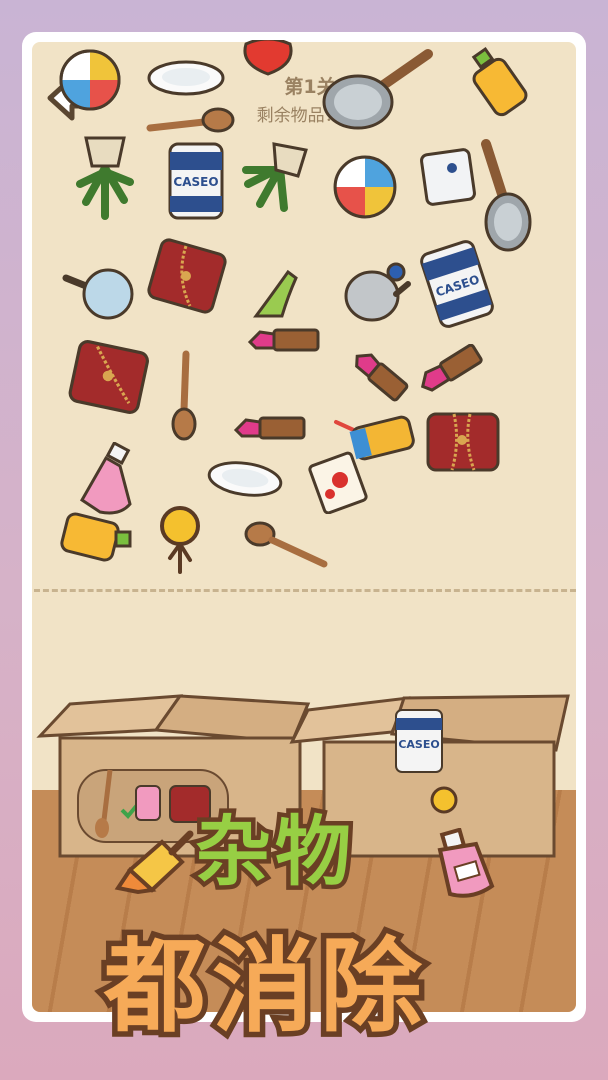  Describe the element at coordinates (305, 590) in the screenshot. I see `drop-zone-divider` at that location.